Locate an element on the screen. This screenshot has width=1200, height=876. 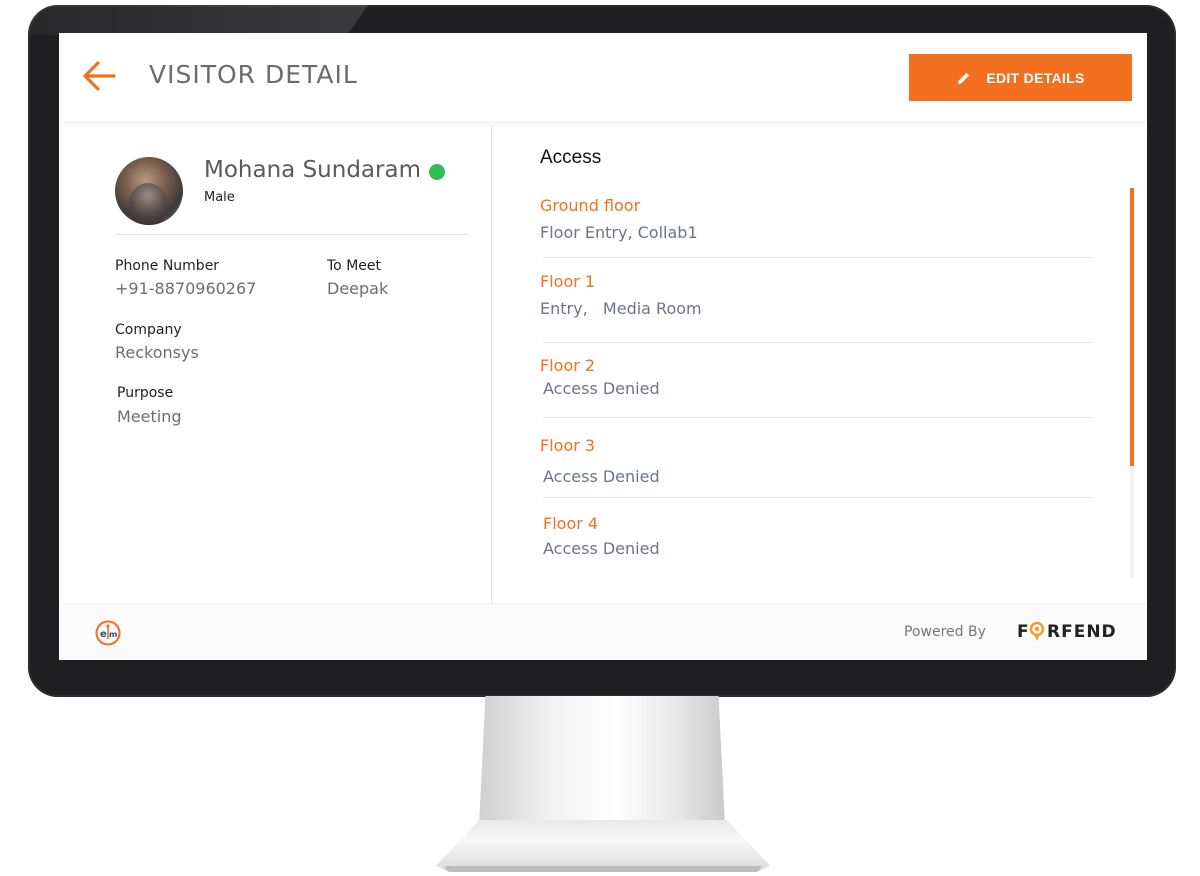
to-meet-label: To Meet is located at coordinates (354, 266).